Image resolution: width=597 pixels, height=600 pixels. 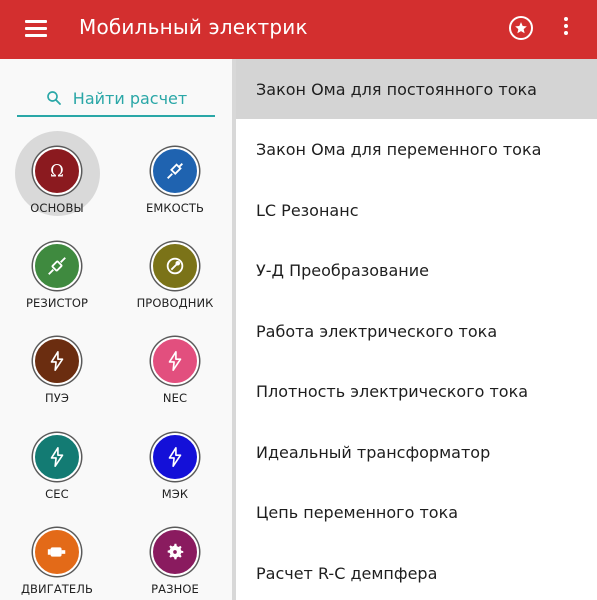 What do you see at coordinates (36, 29) in the screenshot?
I see `hamburger-menu-icon` at bounding box center [36, 29].